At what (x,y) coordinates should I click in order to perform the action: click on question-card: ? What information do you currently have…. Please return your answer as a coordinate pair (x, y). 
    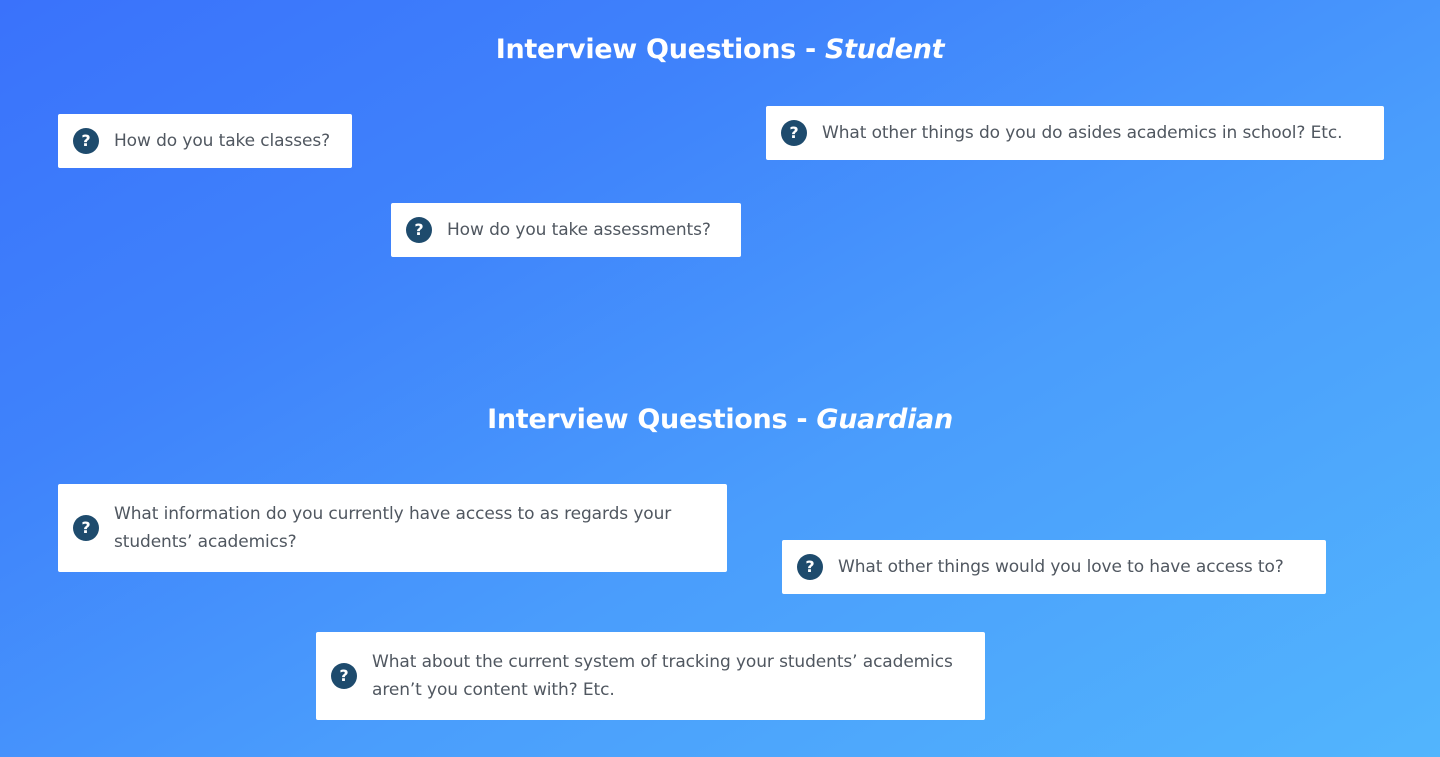
    Looking at the image, I should click on (392, 528).